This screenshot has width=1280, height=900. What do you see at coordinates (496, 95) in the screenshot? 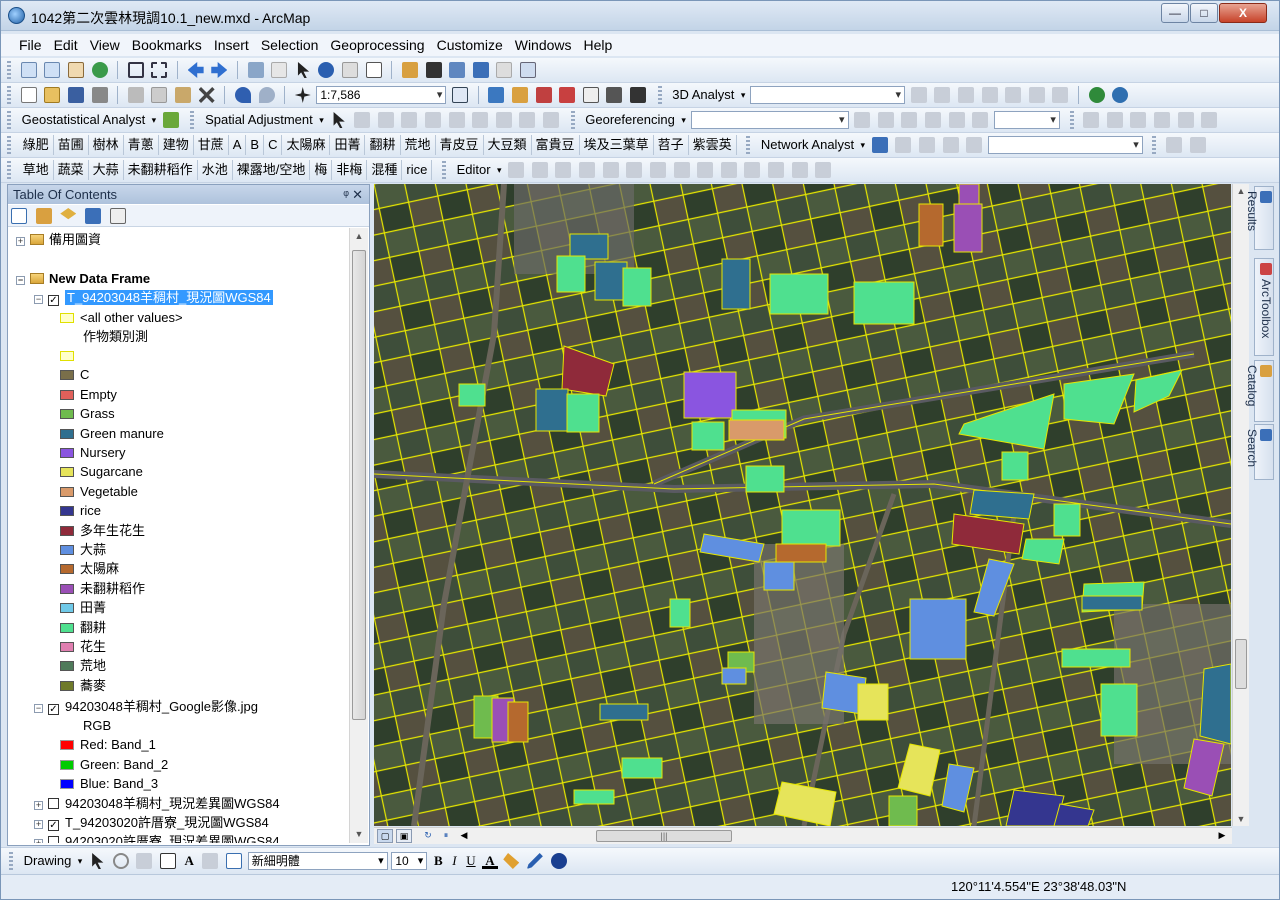
I see `table-of-contents-icon` at bounding box center [496, 95].